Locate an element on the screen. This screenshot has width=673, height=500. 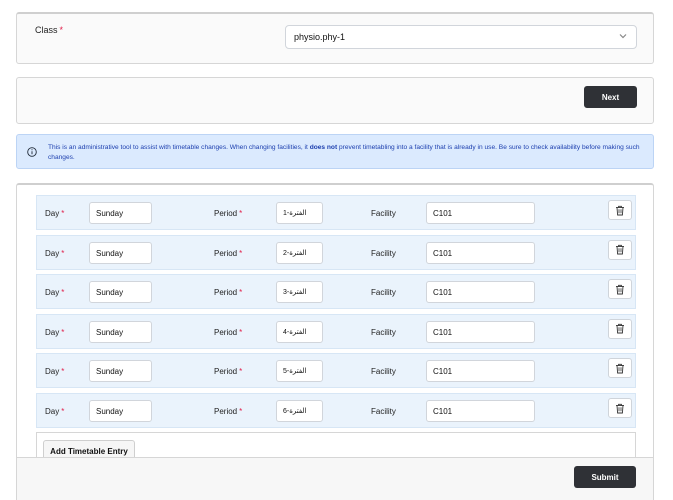
timetable-entry-row: Day * Sunday Period * الفترة-4 Facility C101 is located at coordinates (336, 331).